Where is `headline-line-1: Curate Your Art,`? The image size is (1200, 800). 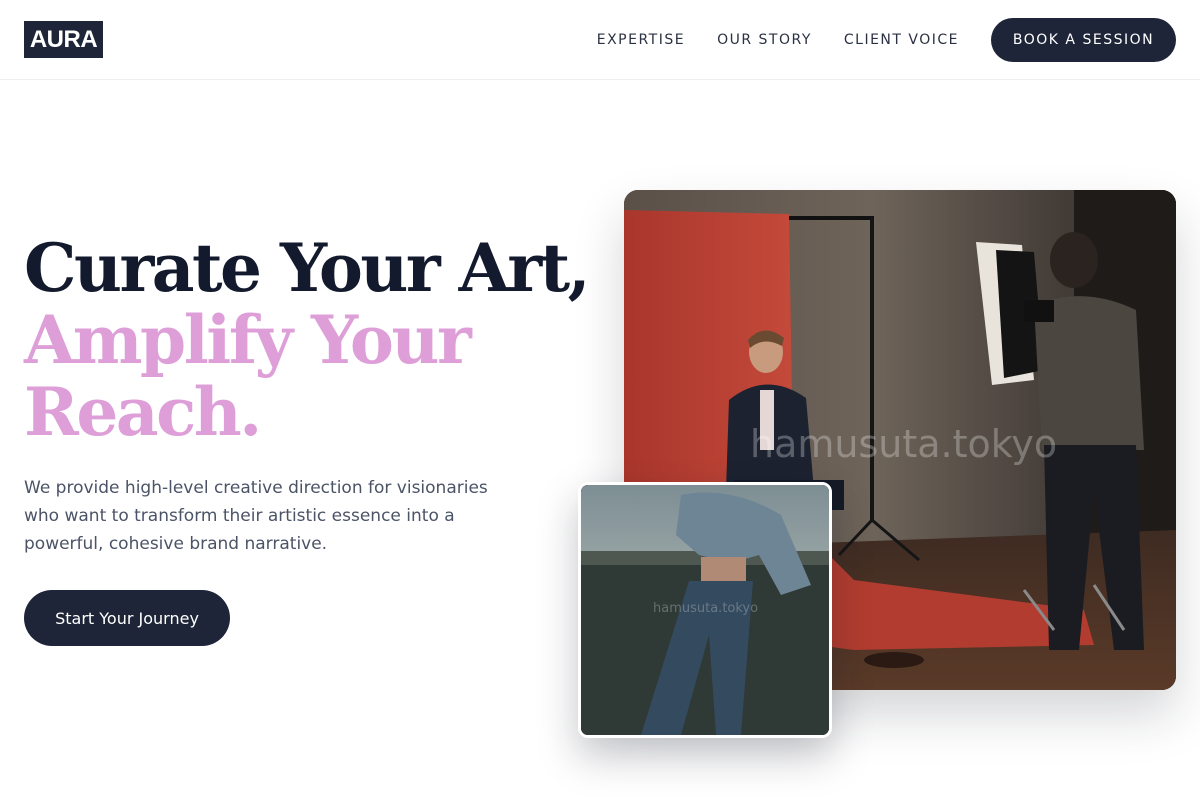
headline-line-1: Curate Your Art, is located at coordinates (307, 268).